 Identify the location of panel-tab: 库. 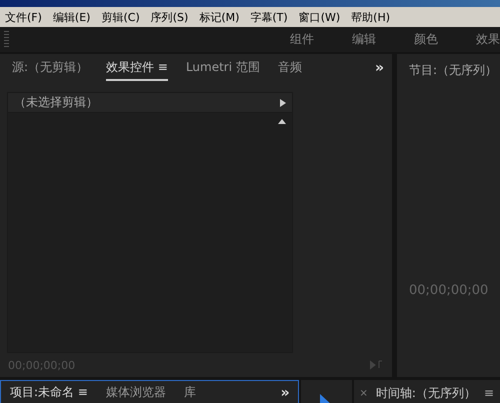
(190, 391).